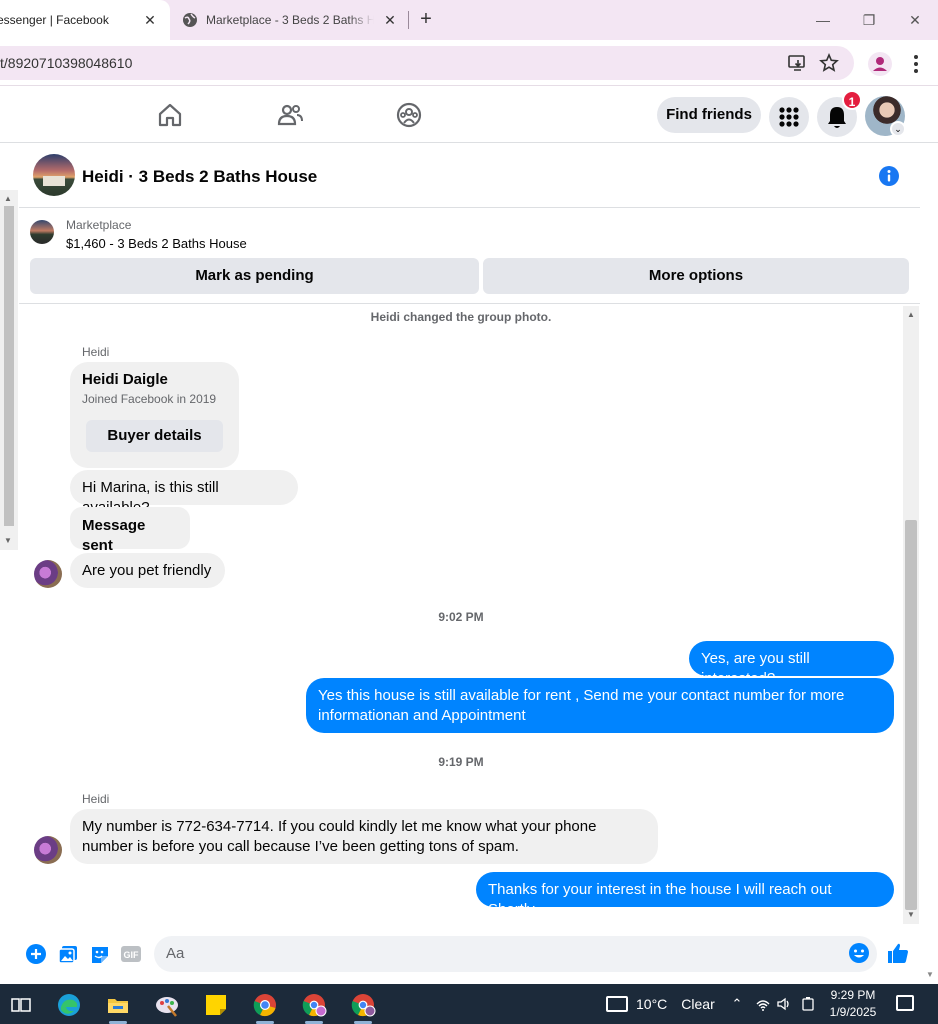 The height and width of the screenshot is (1024, 938). I want to click on notification-badge: 1, so click(852, 100).